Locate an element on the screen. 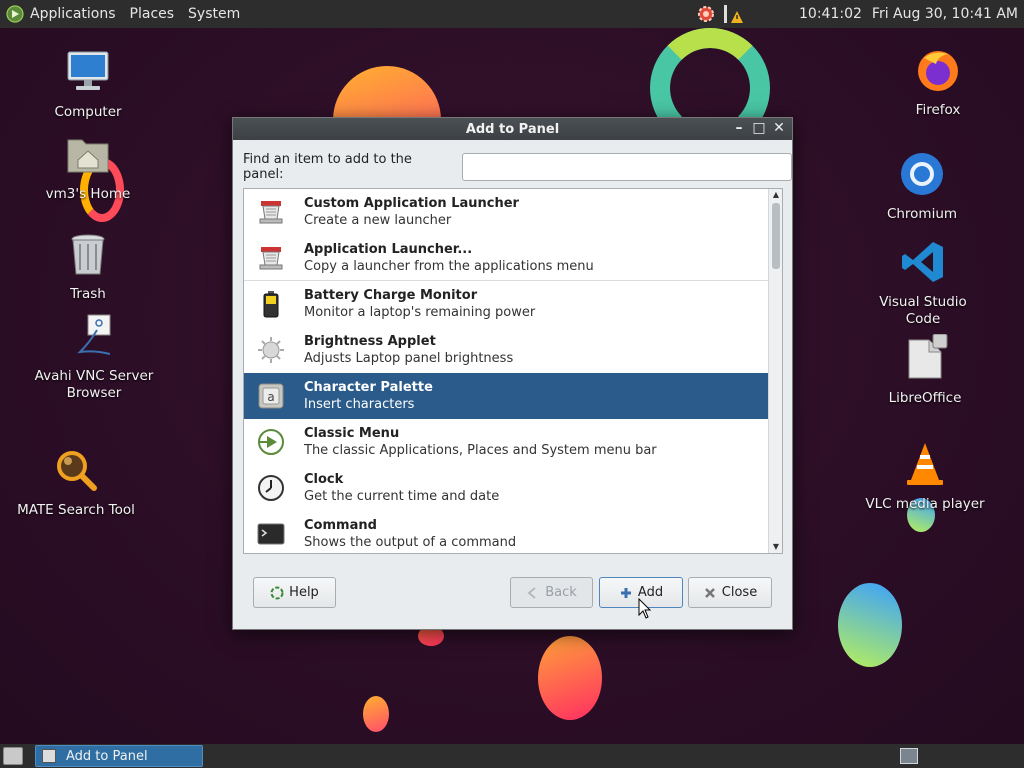 The height and width of the screenshot is (768, 1024). desktop-icon-home: vm3's Home is located at coordinates (88, 166).